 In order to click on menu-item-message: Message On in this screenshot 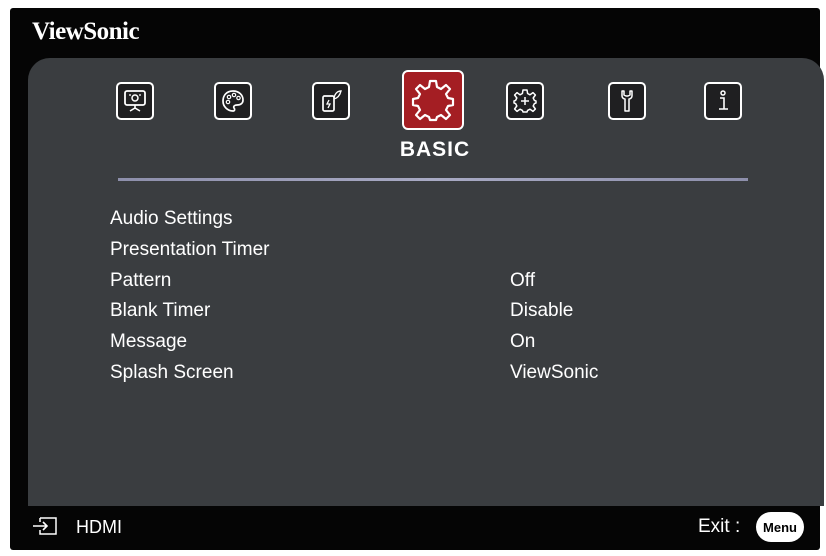, I will do `click(420, 345)`.